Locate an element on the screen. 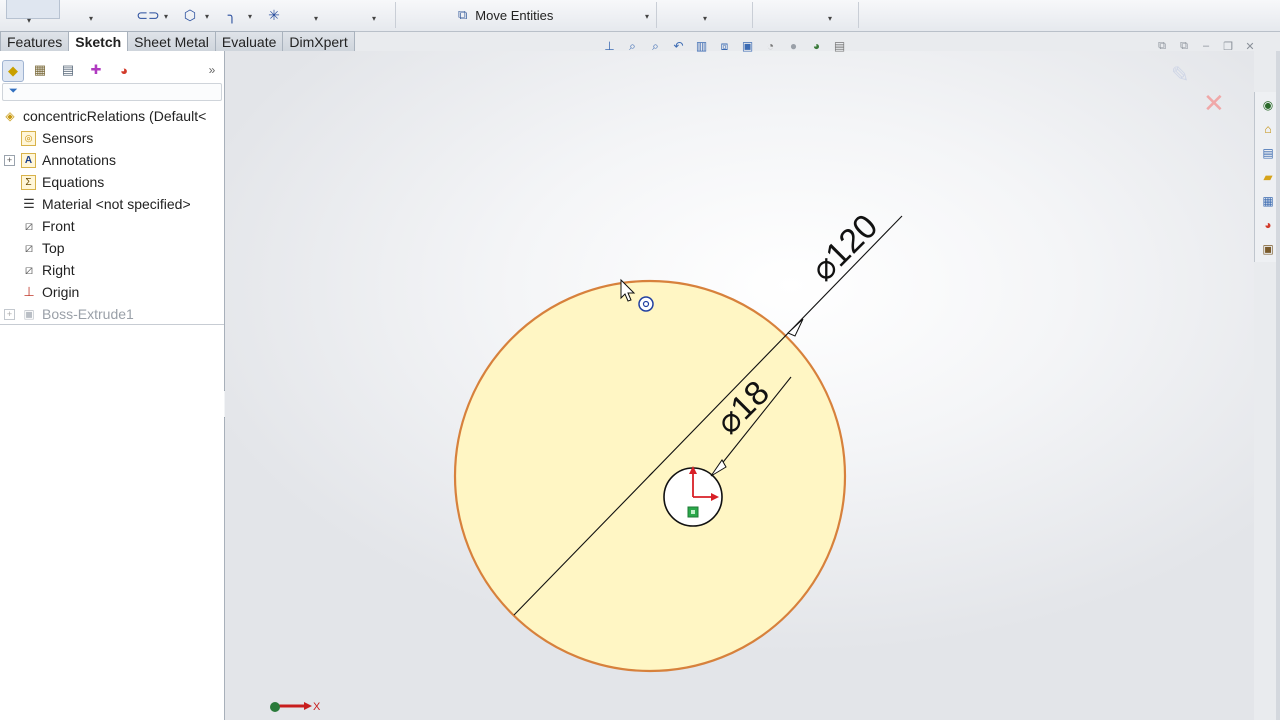 The height and width of the screenshot is (720, 1280). expand-panel-icon: » is located at coordinates (212, 70).